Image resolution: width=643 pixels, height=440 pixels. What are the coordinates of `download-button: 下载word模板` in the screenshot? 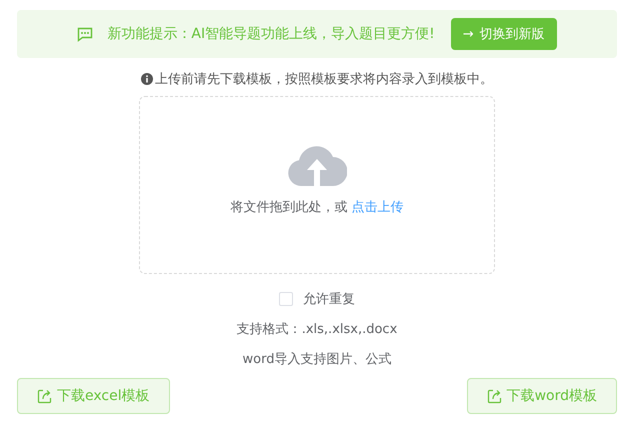 It's located at (541, 396).